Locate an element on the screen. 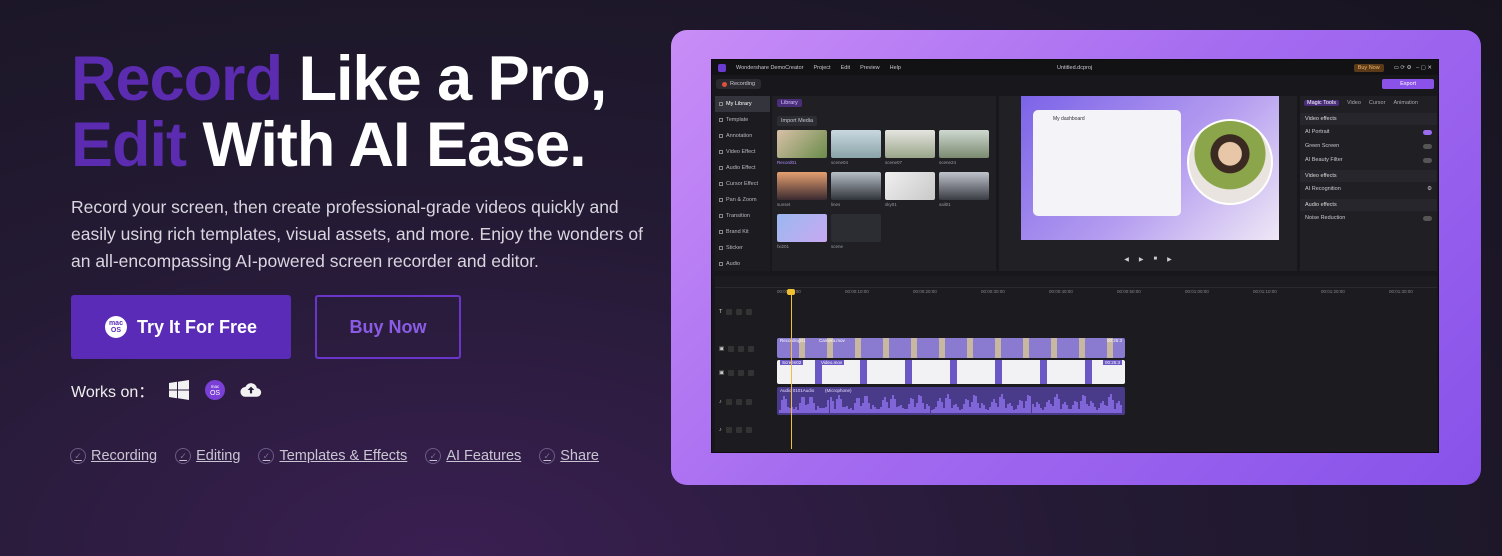  prop-label: Noise Reduction is located at coordinates (1325, 218).